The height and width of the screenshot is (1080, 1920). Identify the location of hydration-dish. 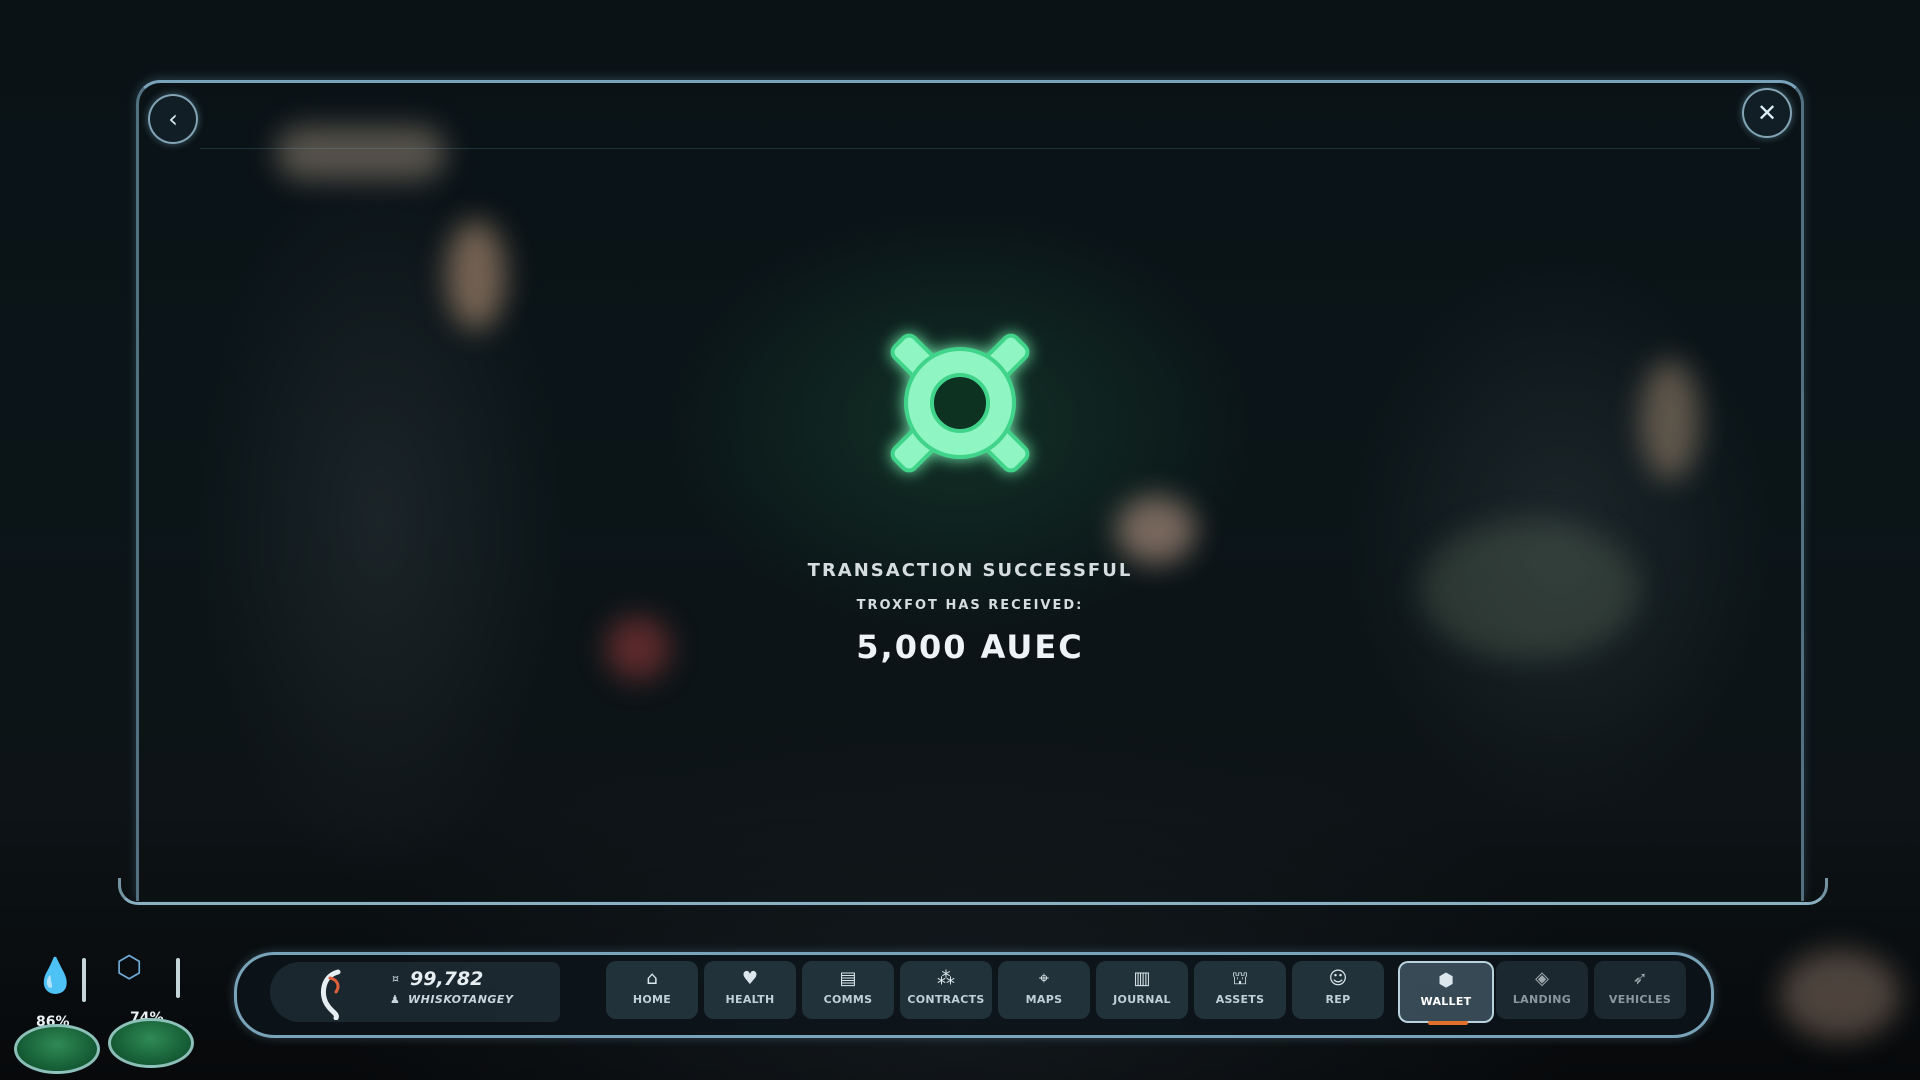
(57, 1049).